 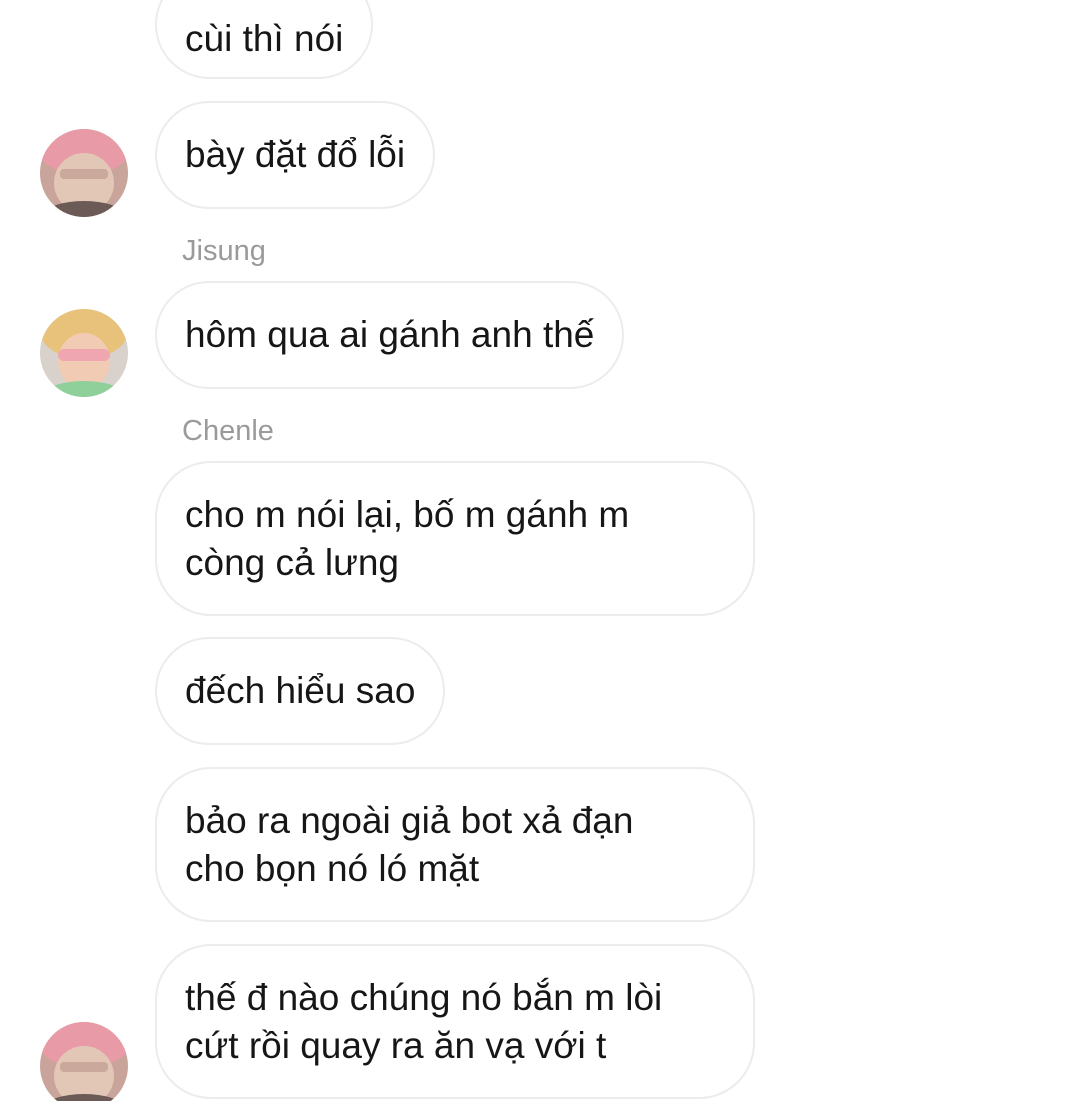 What do you see at coordinates (84, 353) in the screenshot?
I see `avatar-blonde-sunglasses-icon` at bounding box center [84, 353].